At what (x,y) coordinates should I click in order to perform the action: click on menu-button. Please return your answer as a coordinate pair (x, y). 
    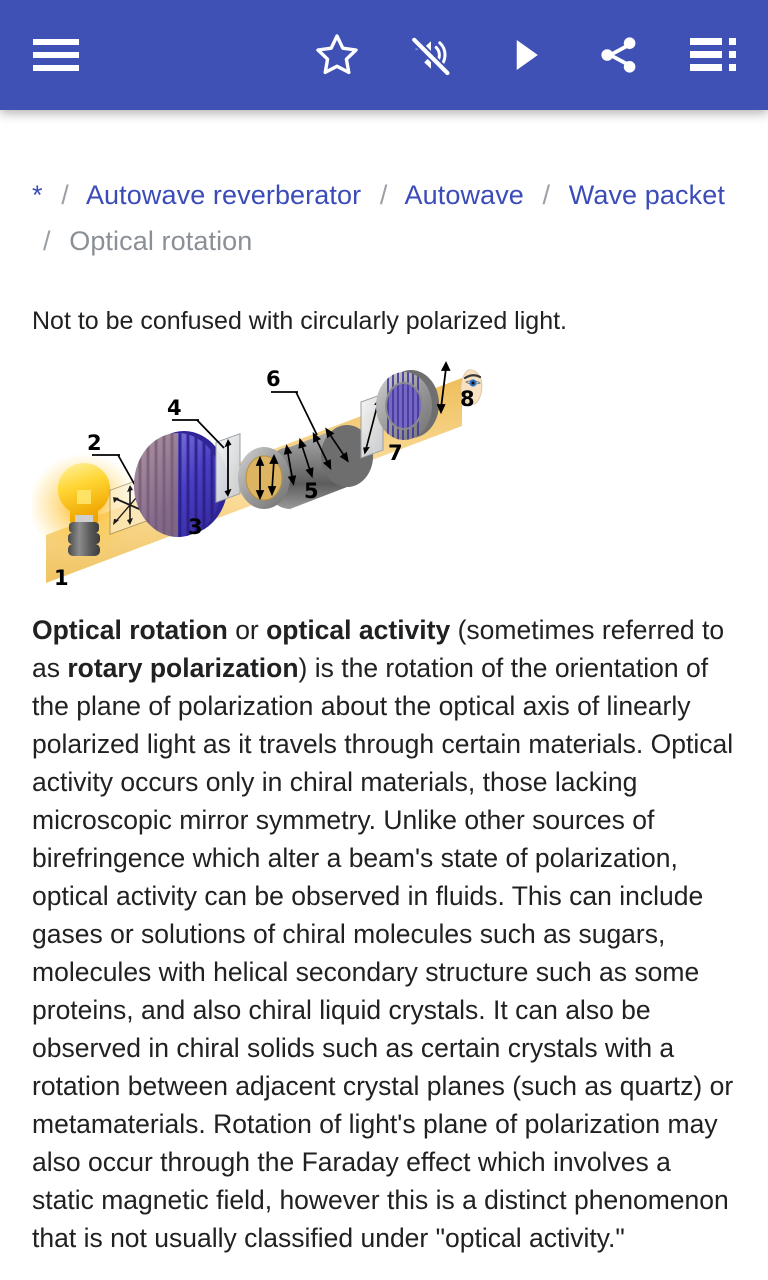
    Looking at the image, I should click on (56, 55).